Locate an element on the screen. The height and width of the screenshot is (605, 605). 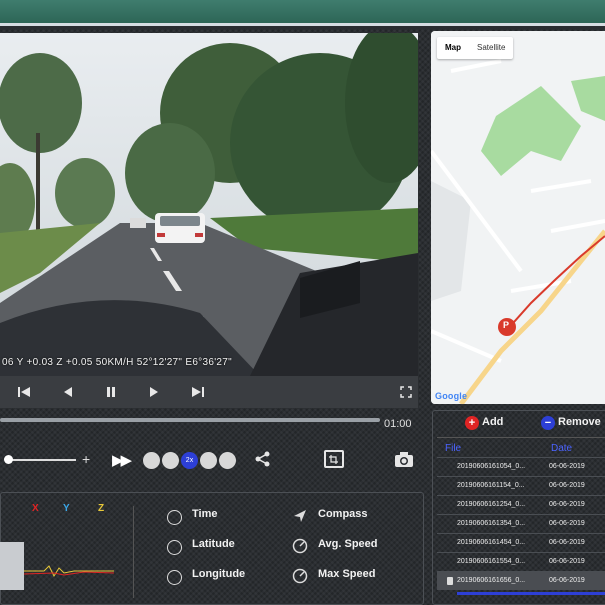
timeline-track is located at coordinates (190, 420).